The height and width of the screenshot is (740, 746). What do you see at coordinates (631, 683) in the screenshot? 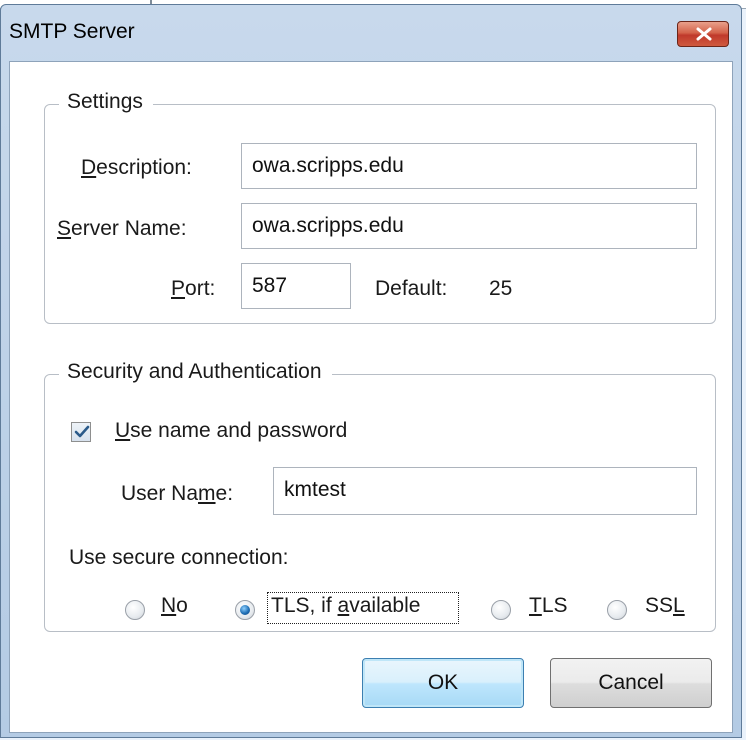
I see `cancel-button: Cancel` at bounding box center [631, 683].